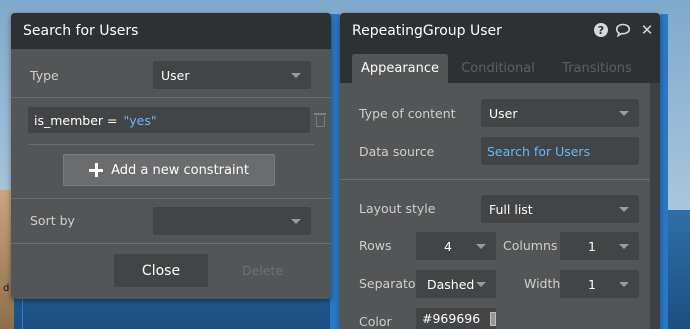 This screenshot has width=690, height=329. What do you see at coordinates (623, 30) in the screenshot?
I see `comment-icon` at bounding box center [623, 30].